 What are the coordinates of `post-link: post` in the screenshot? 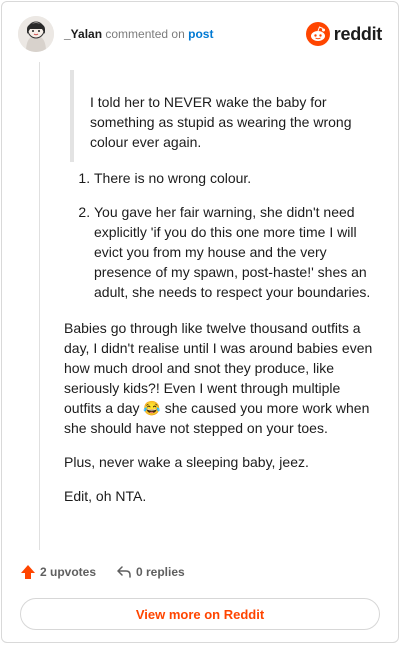 It's located at (200, 34).